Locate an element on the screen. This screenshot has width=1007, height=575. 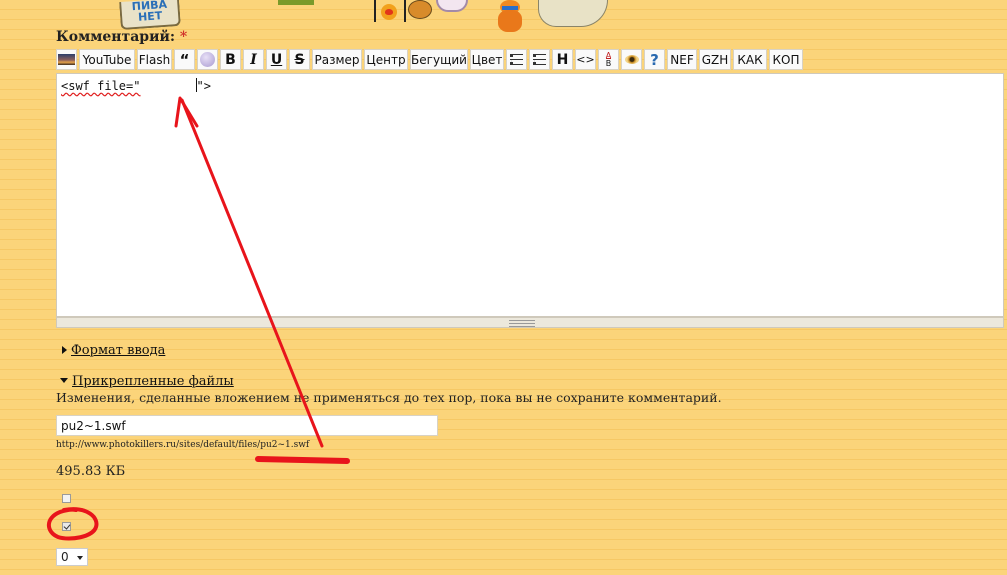
annotation-underline is located at coordinates (302, 460).